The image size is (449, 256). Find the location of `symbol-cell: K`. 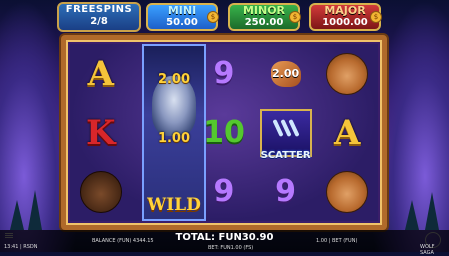

symbol-cell: K is located at coordinates (101, 132).